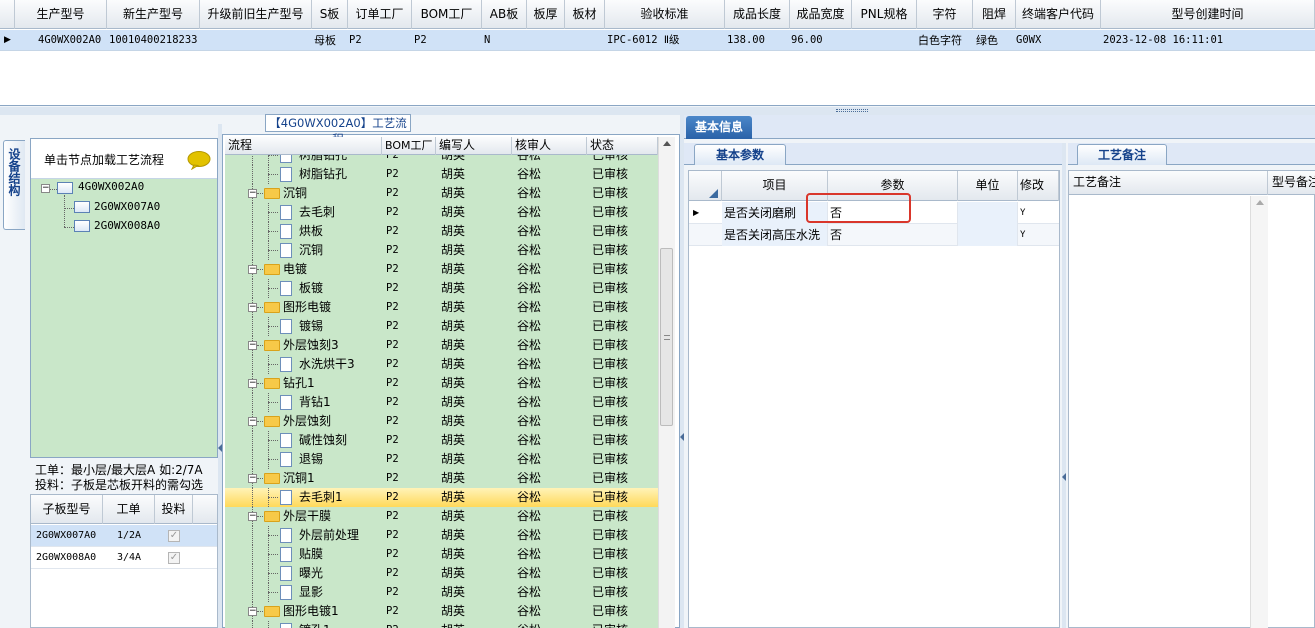 The height and width of the screenshot is (628, 1315). Describe the element at coordinates (1259, 412) in the screenshot. I see `process-note-scrollbar` at that location.